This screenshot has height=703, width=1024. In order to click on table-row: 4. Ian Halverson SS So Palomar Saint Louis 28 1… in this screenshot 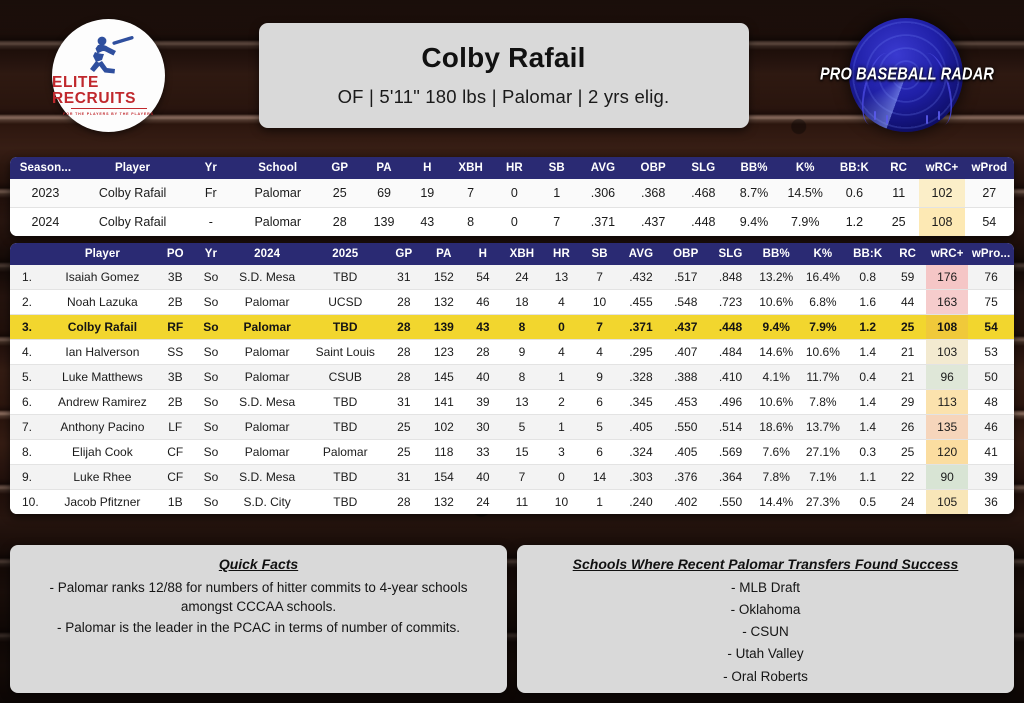, I will do `click(512, 352)`.